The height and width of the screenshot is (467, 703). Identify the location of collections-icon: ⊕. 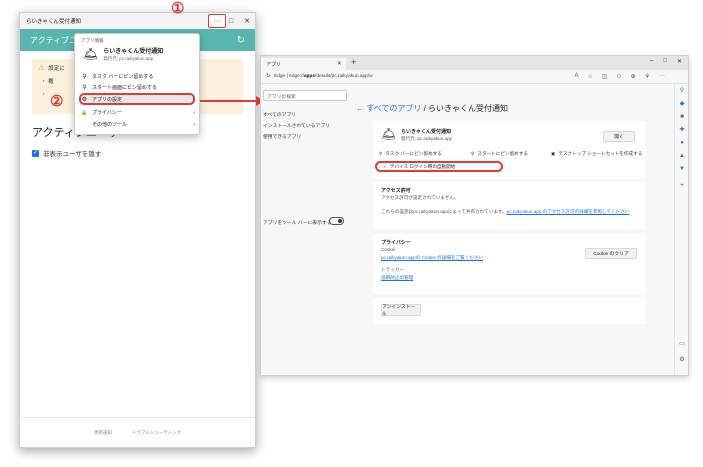
(633, 76).